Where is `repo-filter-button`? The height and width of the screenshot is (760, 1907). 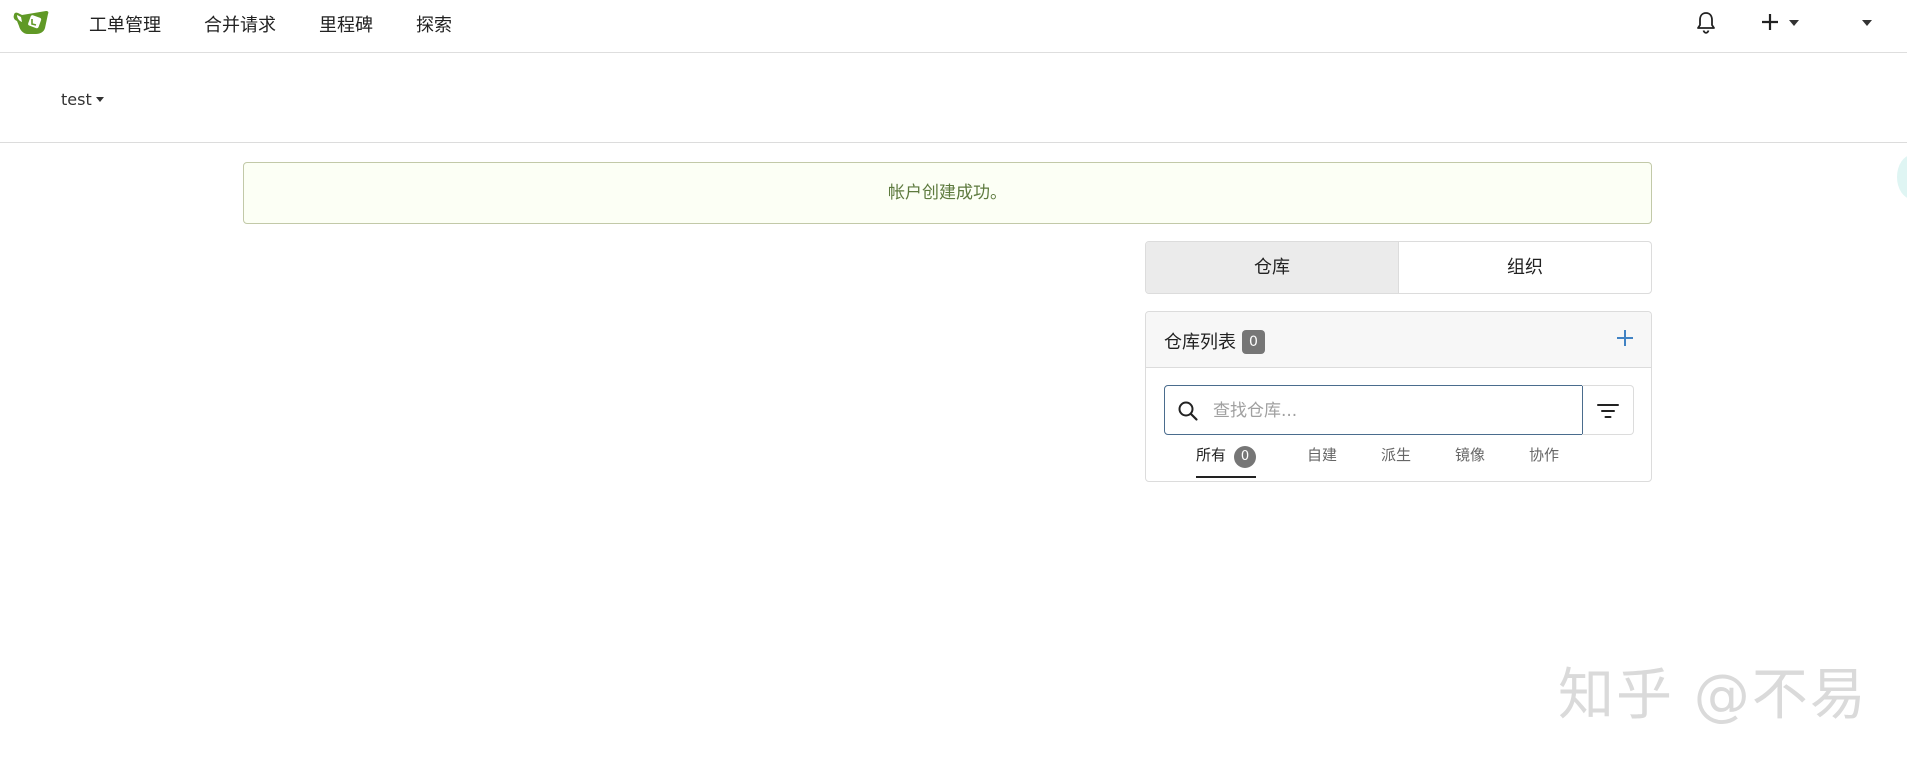
repo-filter-button is located at coordinates (1608, 410).